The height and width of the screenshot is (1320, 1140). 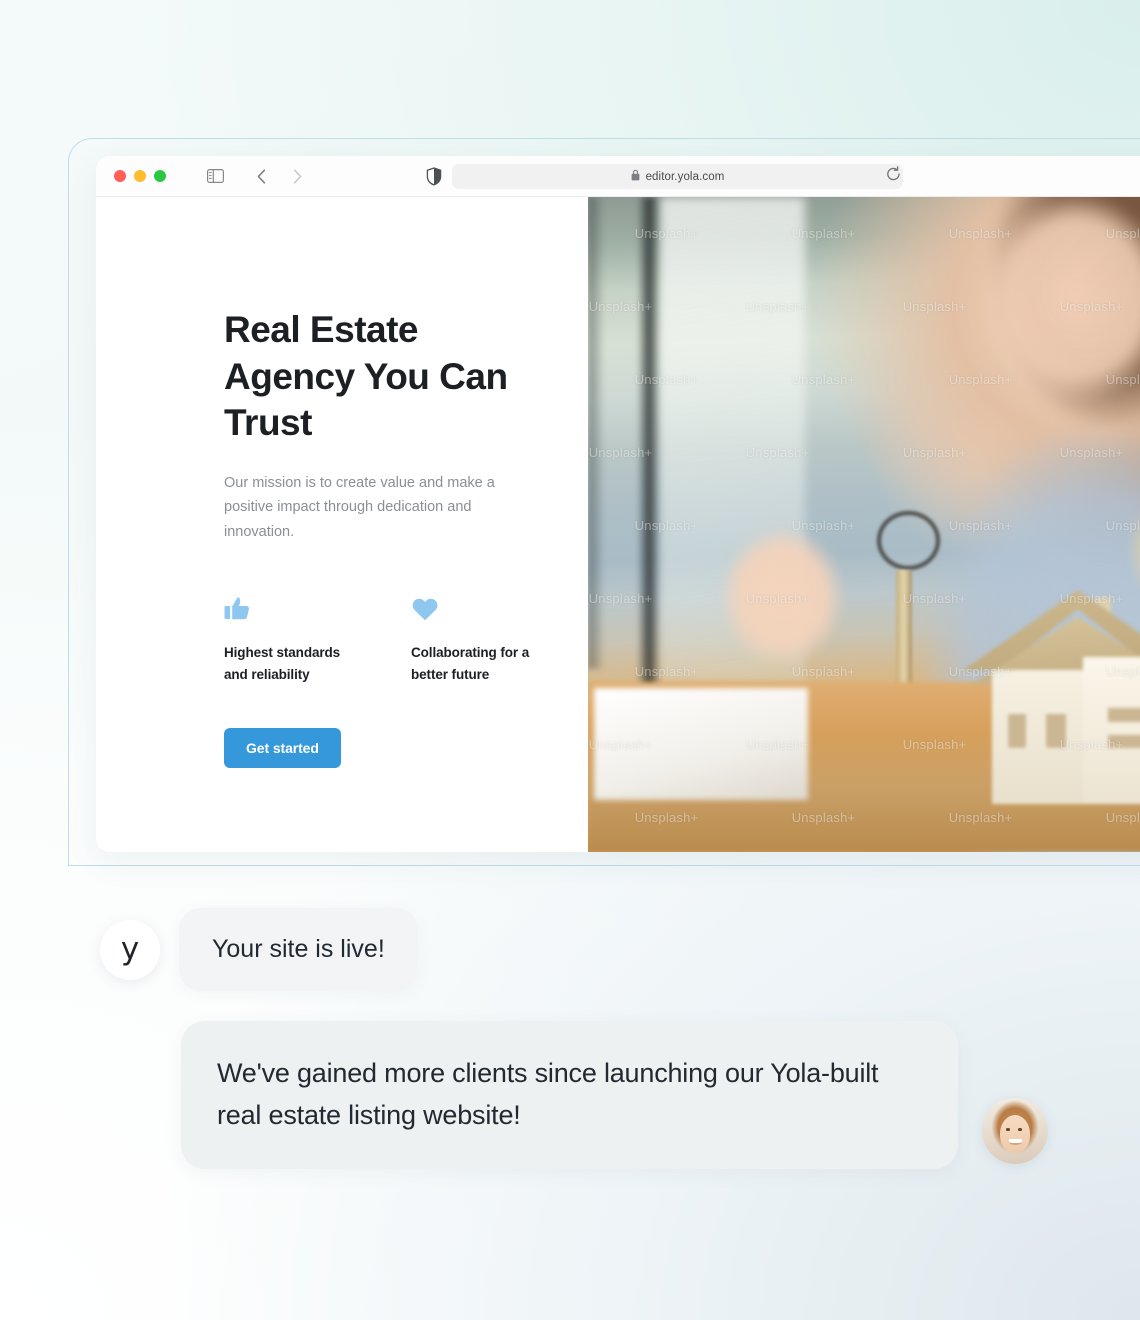 I want to click on avatar, so click(x=1015, y=1130).